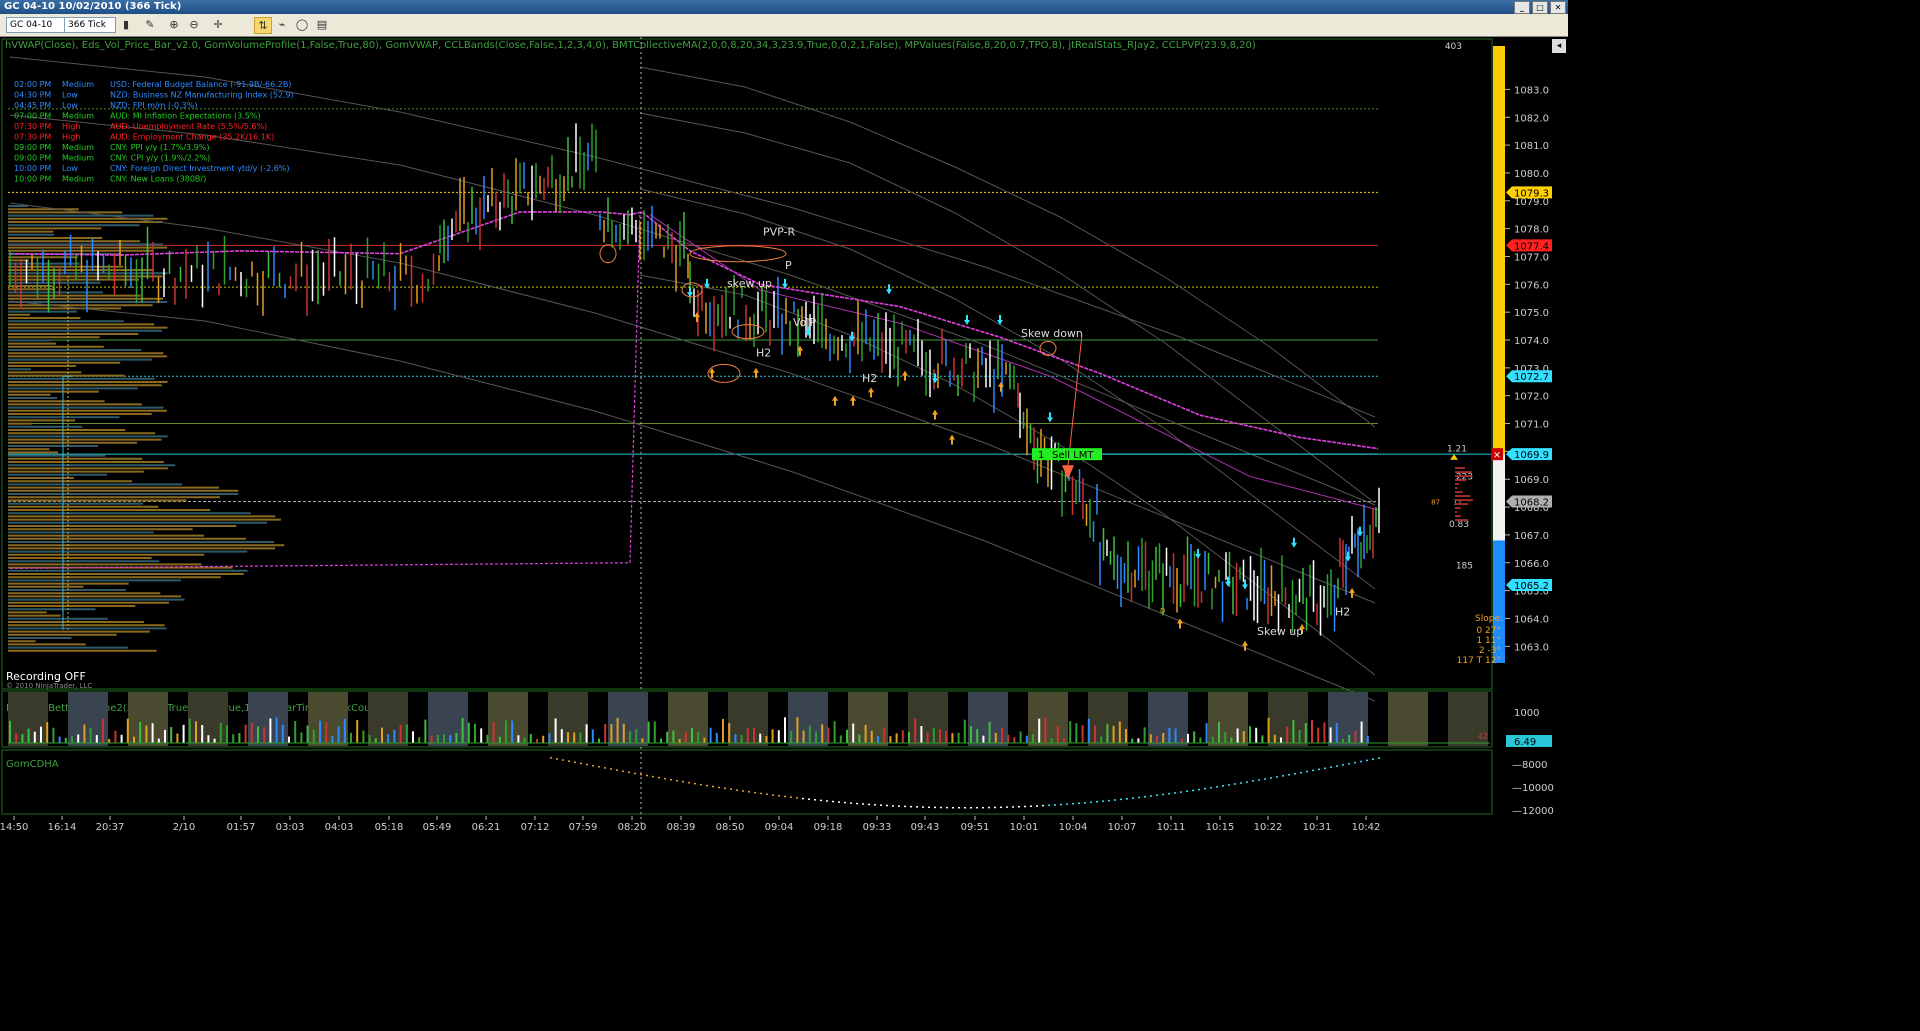 The height and width of the screenshot is (1031, 1920). What do you see at coordinates (1531, 285) in the screenshot?
I see `price-tick-label: 1076.0` at bounding box center [1531, 285].